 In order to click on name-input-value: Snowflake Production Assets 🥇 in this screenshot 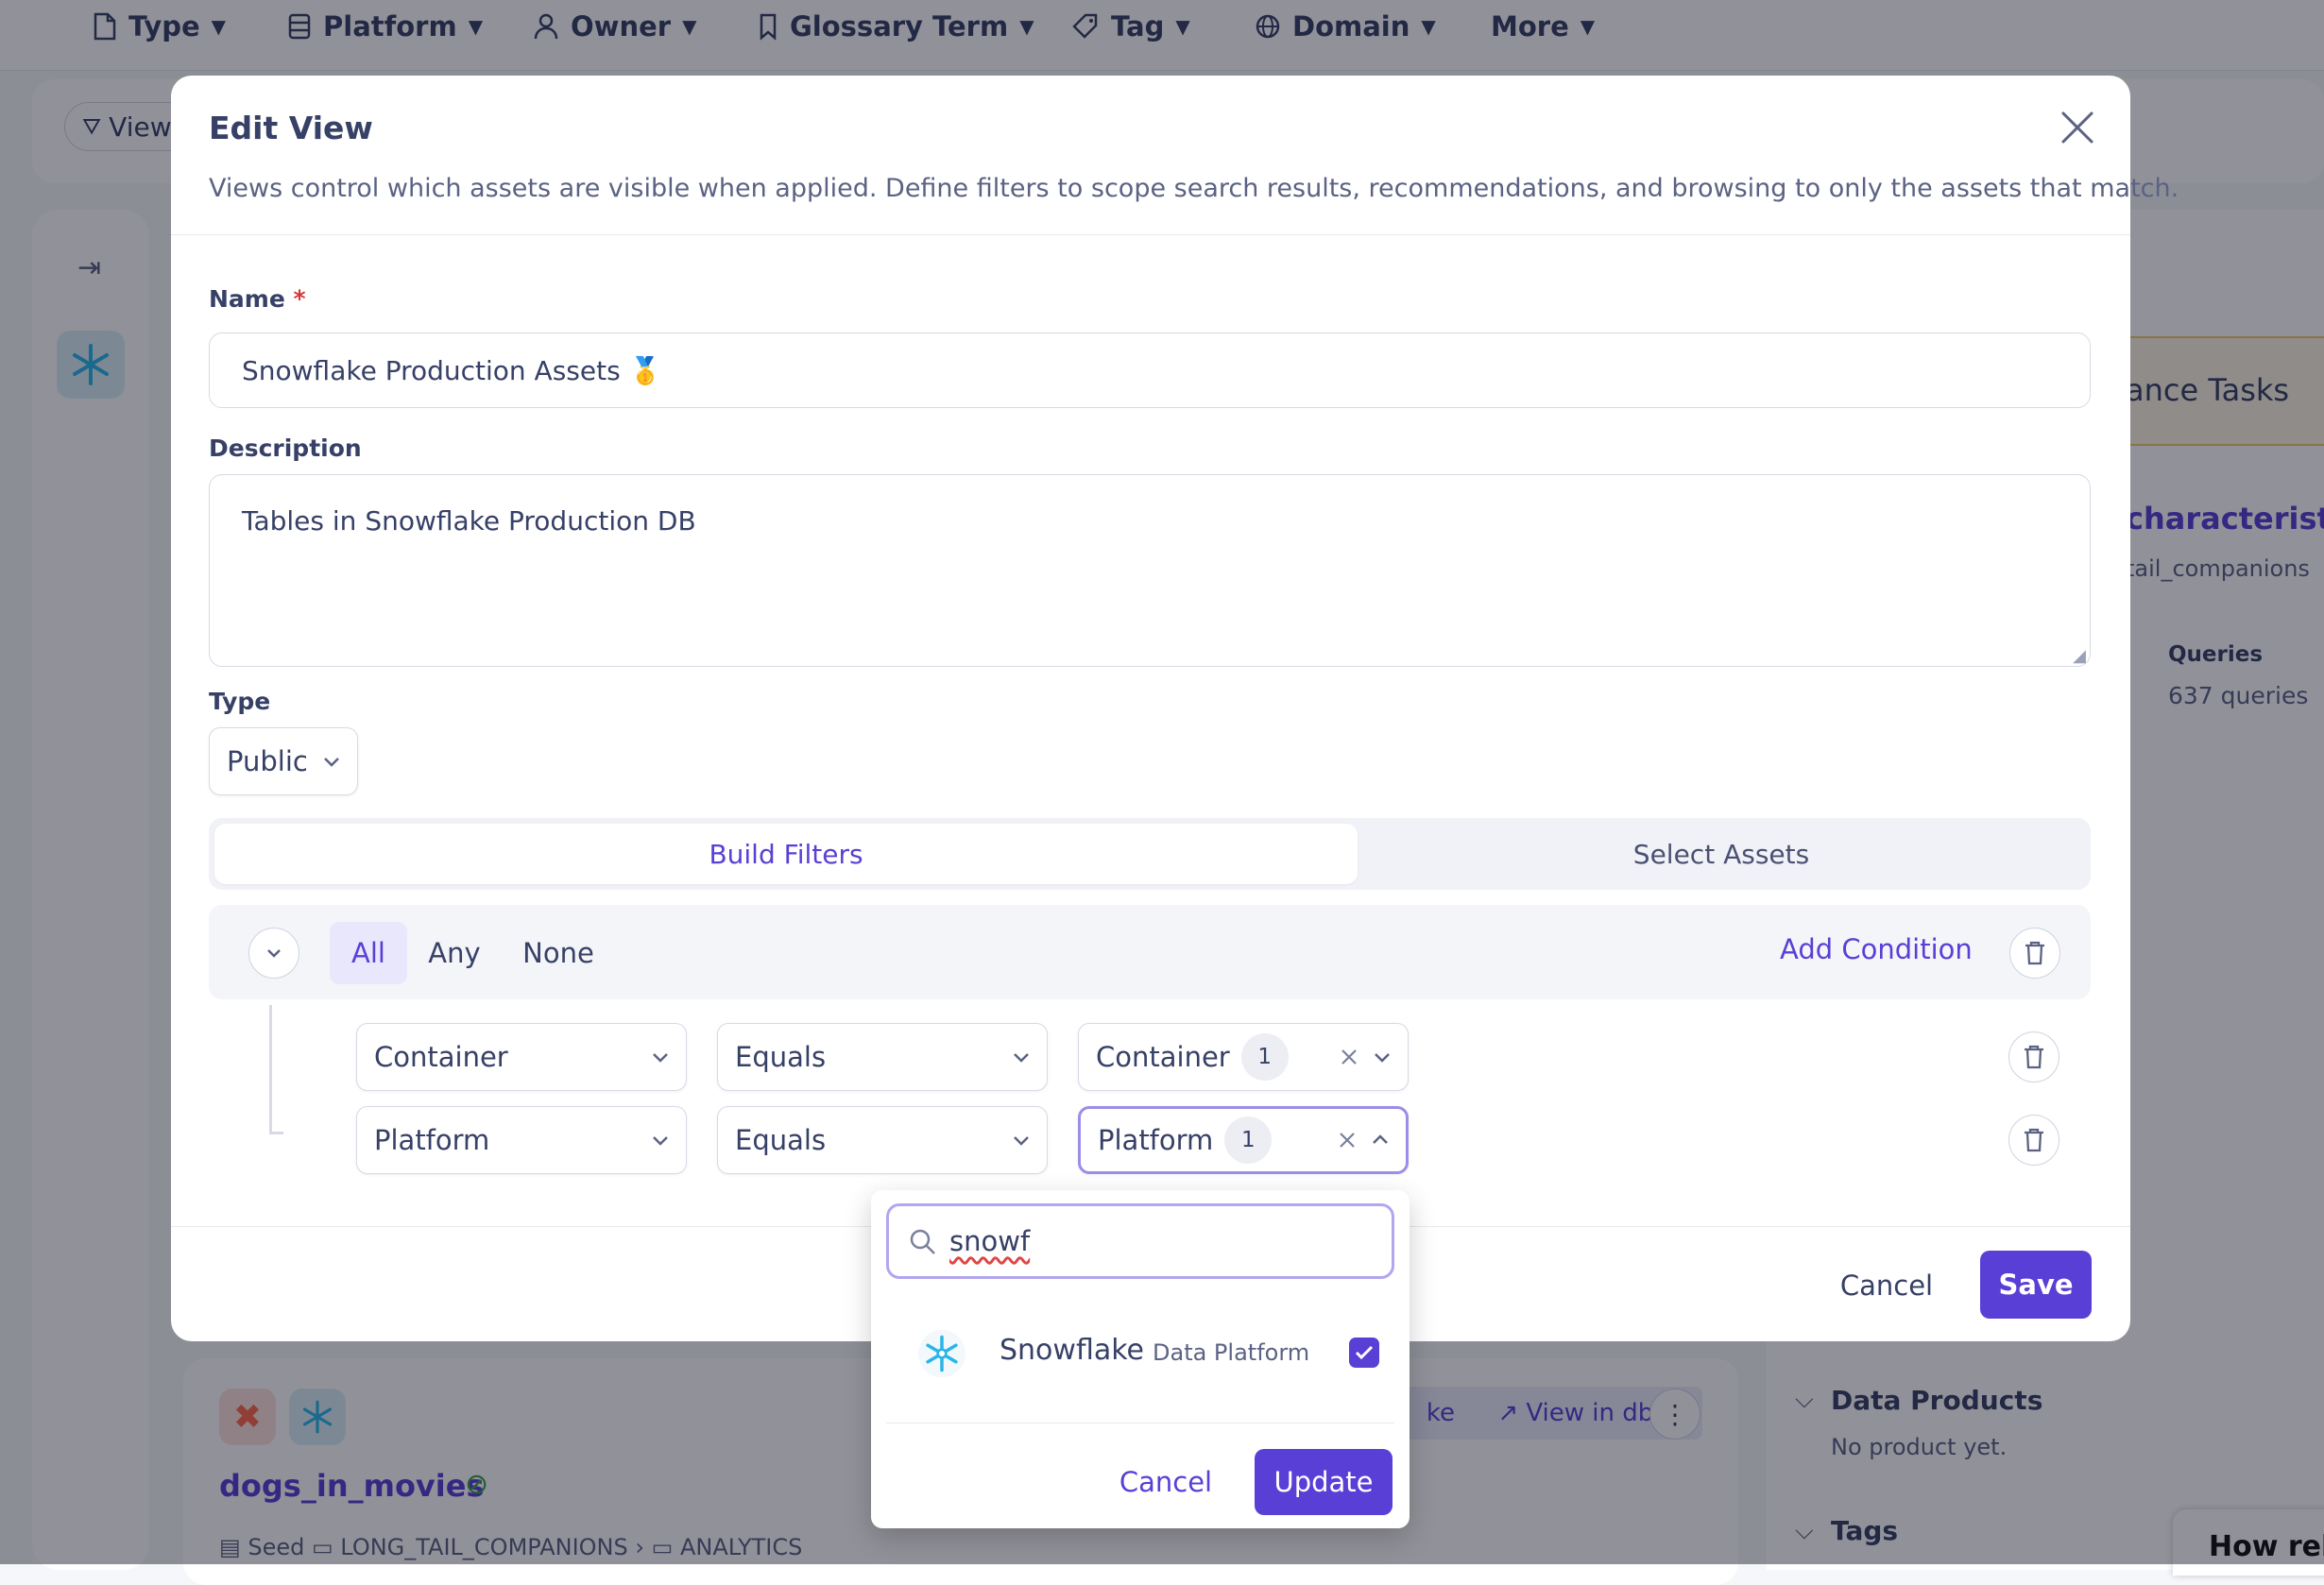, I will do `click(452, 370)`.